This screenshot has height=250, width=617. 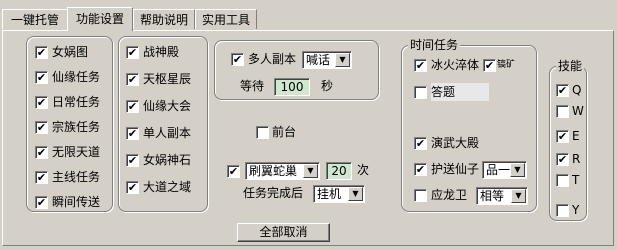 What do you see at coordinates (273, 171) in the screenshot?
I see `farm-target-value: 刷翼蛇巢` at bounding box center [273, 171].